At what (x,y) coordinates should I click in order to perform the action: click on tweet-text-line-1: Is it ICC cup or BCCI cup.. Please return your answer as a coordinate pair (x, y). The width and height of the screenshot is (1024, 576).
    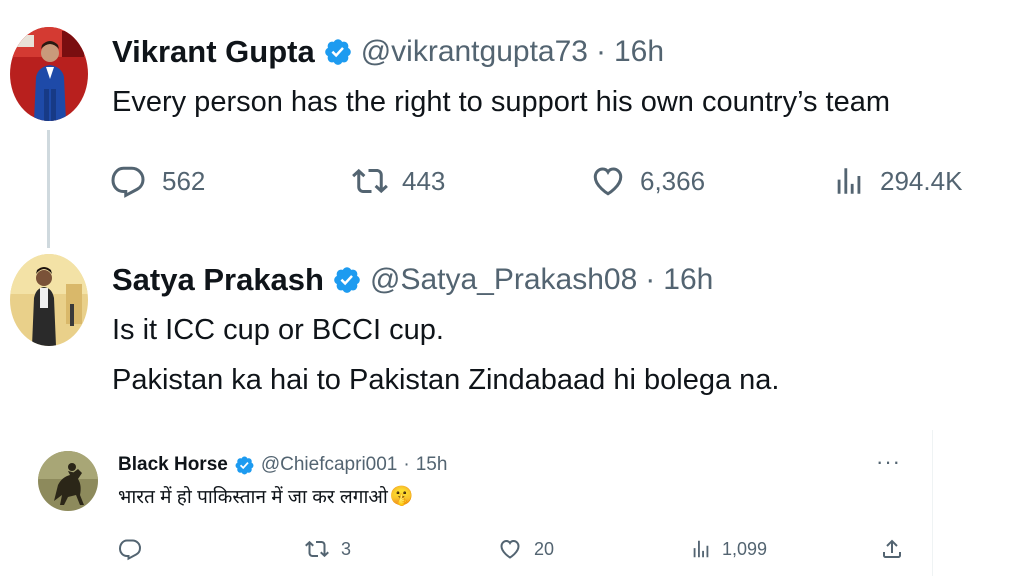
    Looking at the image, I should click on (278, 330).